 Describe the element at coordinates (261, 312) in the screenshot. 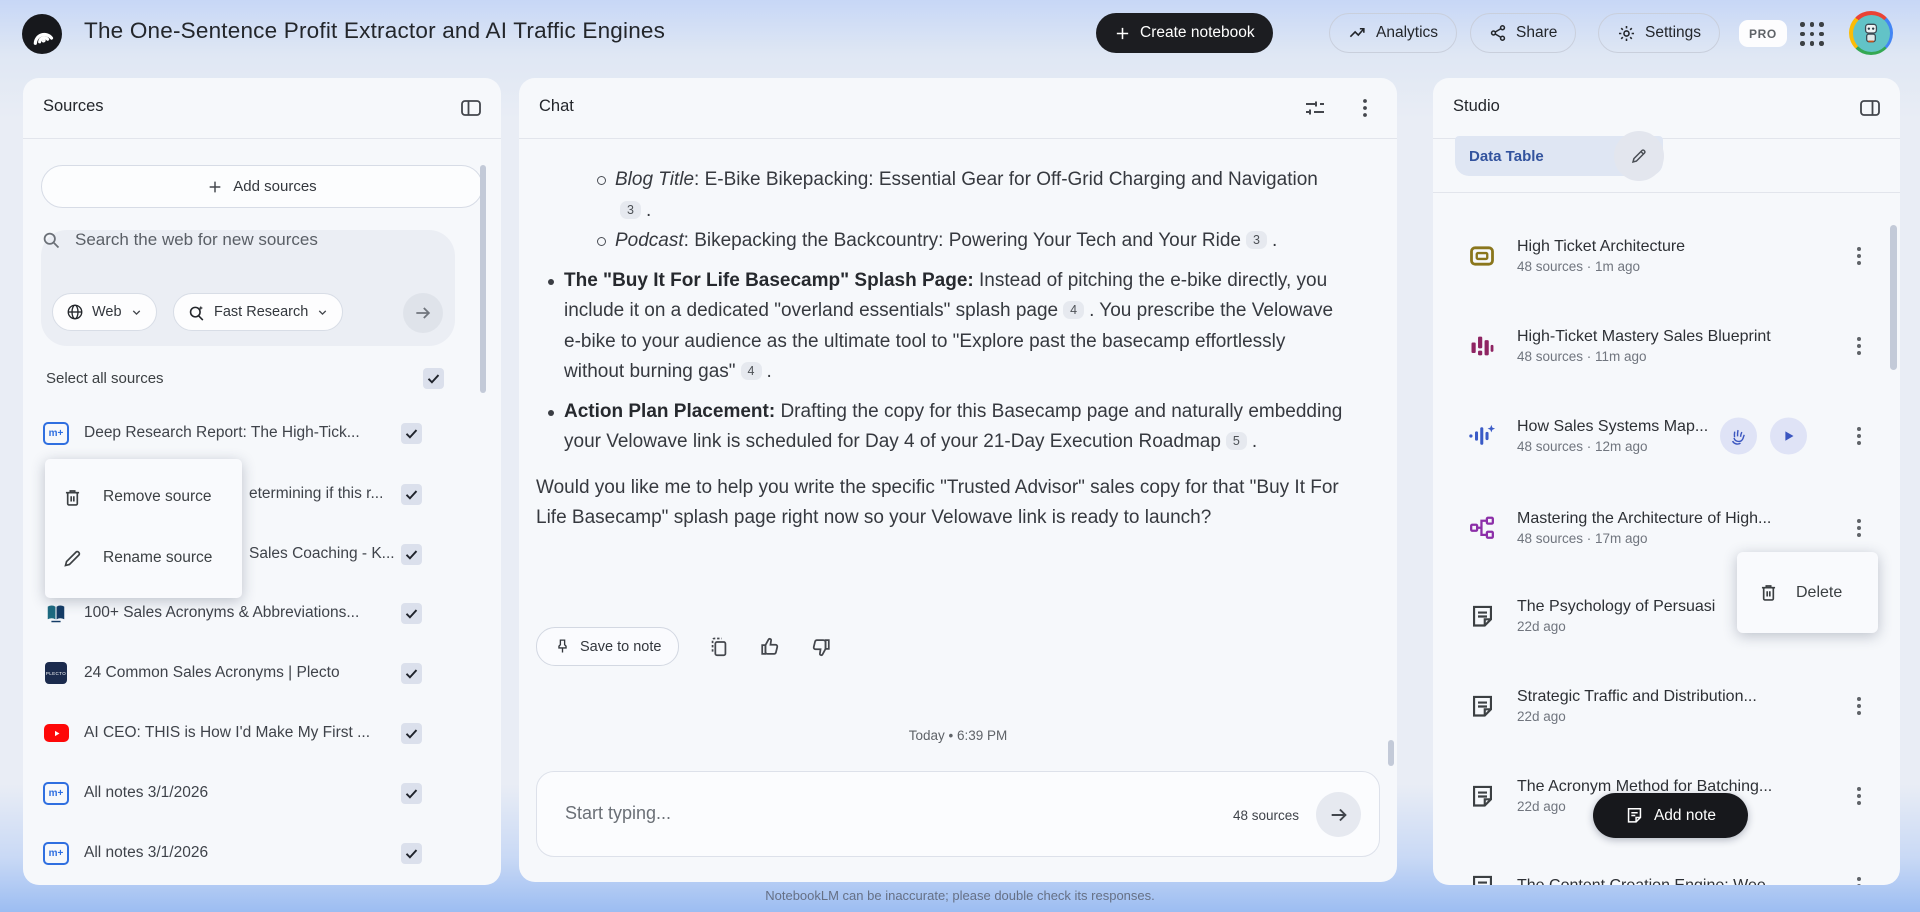

I see `research-mode-label: Fast Research` at that location.